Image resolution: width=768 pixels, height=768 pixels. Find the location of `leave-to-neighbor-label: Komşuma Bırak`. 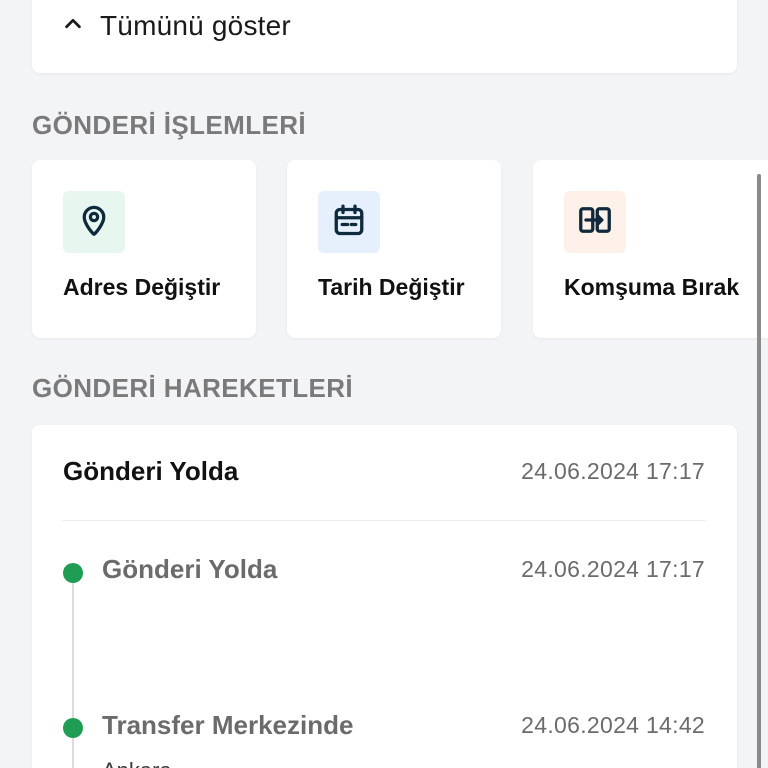

leave-to-neighbor-label: Komşuma Bırak is located at coordinates (652, 287).